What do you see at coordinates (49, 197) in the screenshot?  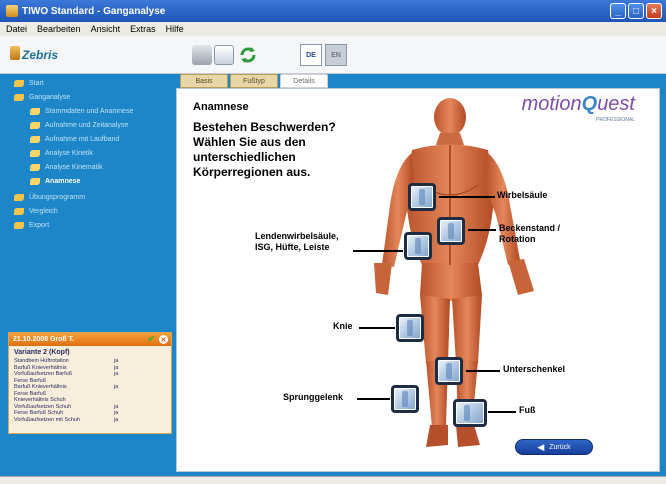 I see `sidebar-item-uebungsprogramm: Übungsprogramm` at bounding box center [49, 197].